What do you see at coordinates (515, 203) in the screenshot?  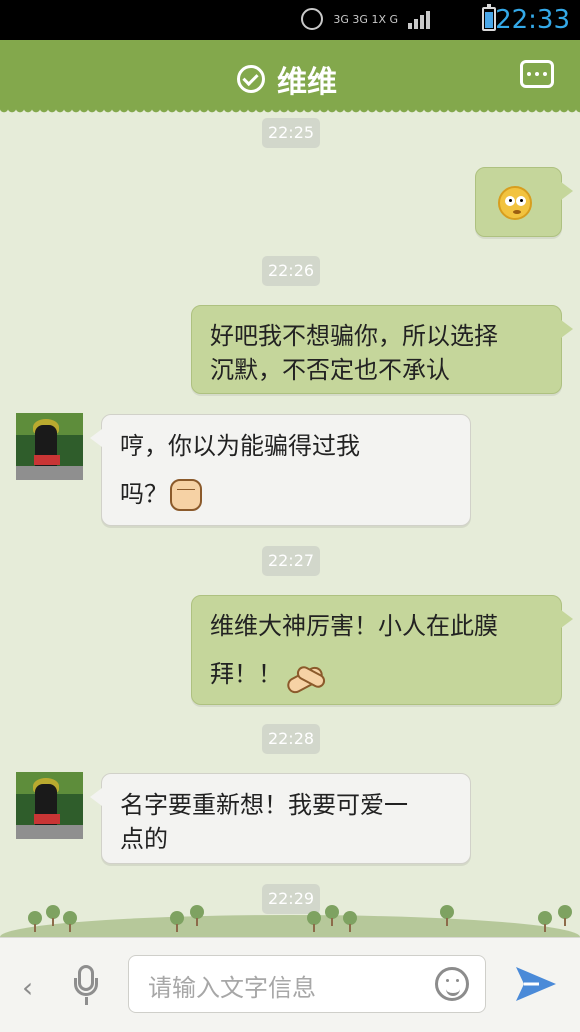 I see `rolling-eyes-face-icon` at bounding box center [515, 203].